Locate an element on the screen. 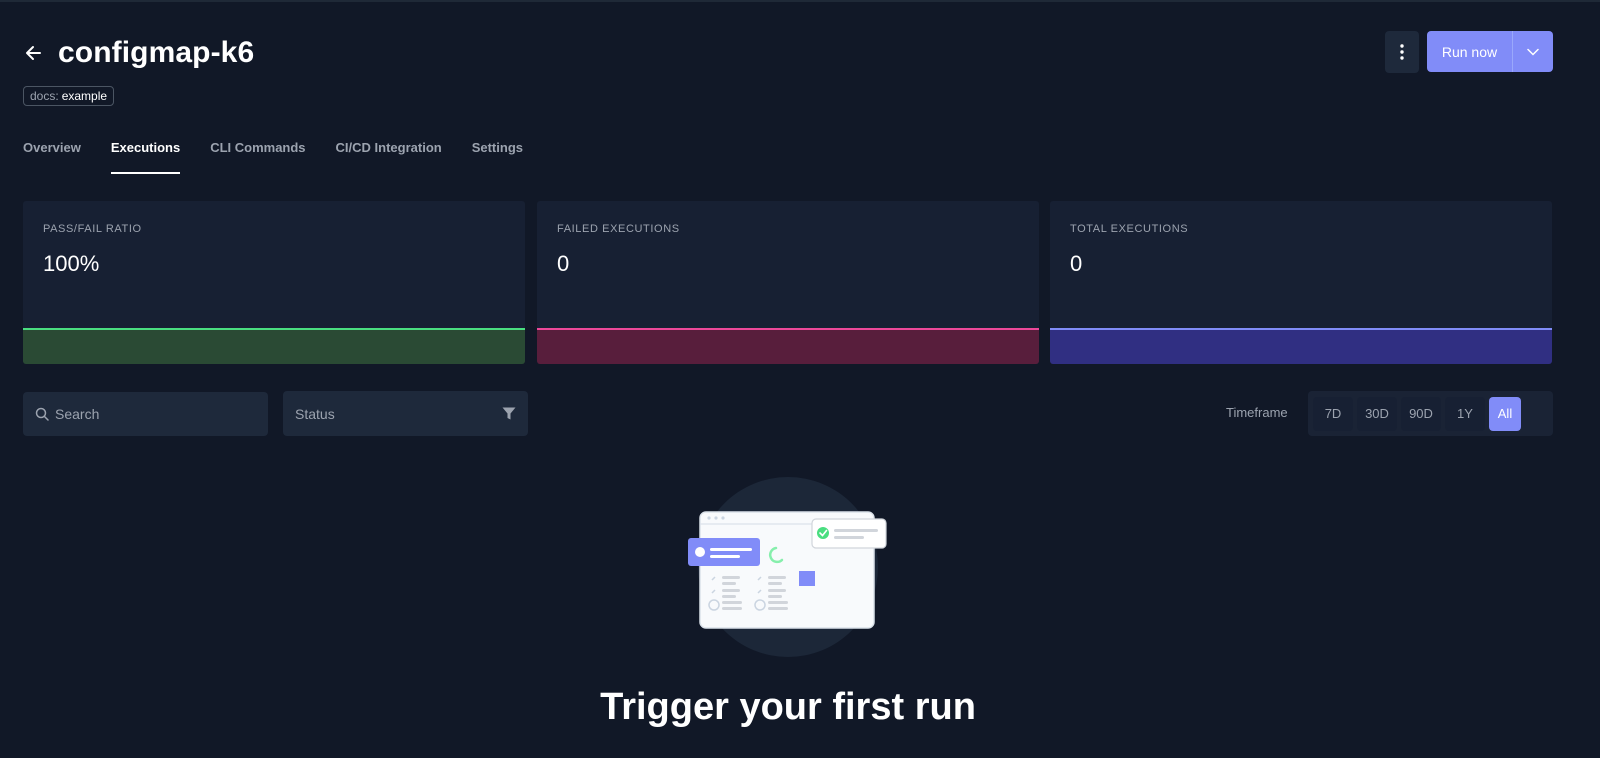  top-border is located at coordinates (800, 1).